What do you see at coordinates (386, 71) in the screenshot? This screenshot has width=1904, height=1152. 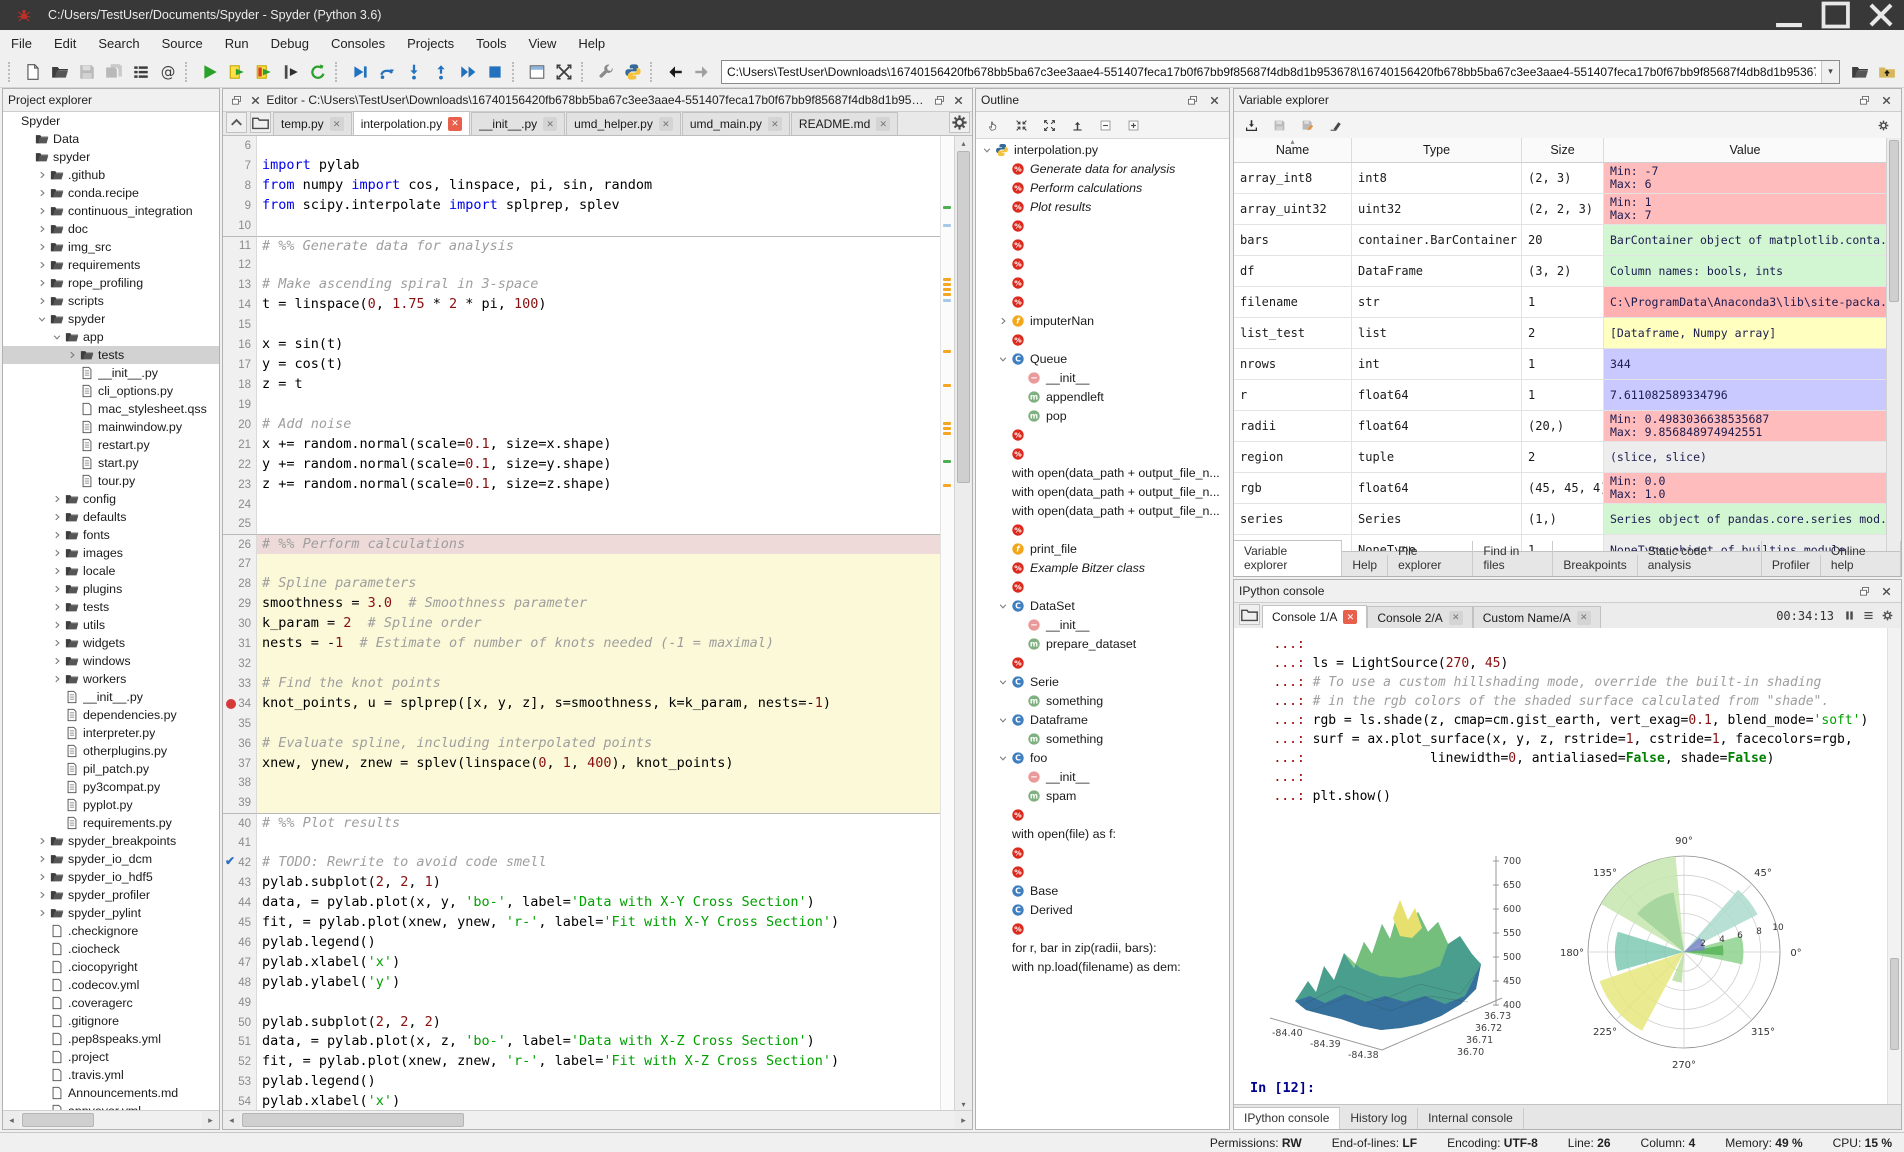 I see `step-over-button` at bounding box center [386, 71].